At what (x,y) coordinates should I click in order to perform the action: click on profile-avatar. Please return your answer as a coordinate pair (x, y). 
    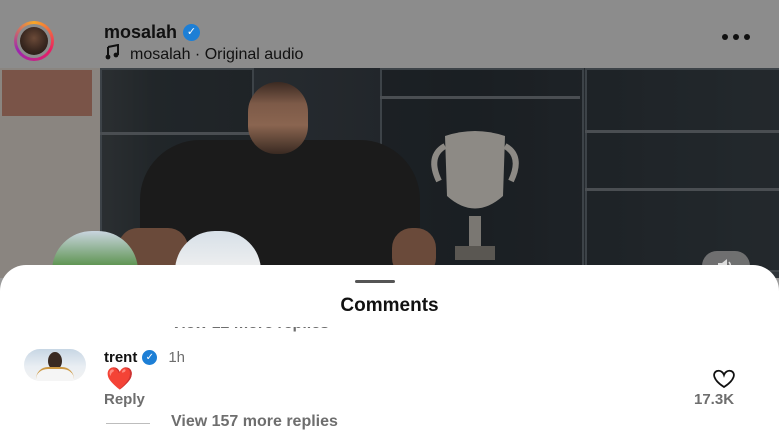
    Looking at the image, I should click on (53, 41).